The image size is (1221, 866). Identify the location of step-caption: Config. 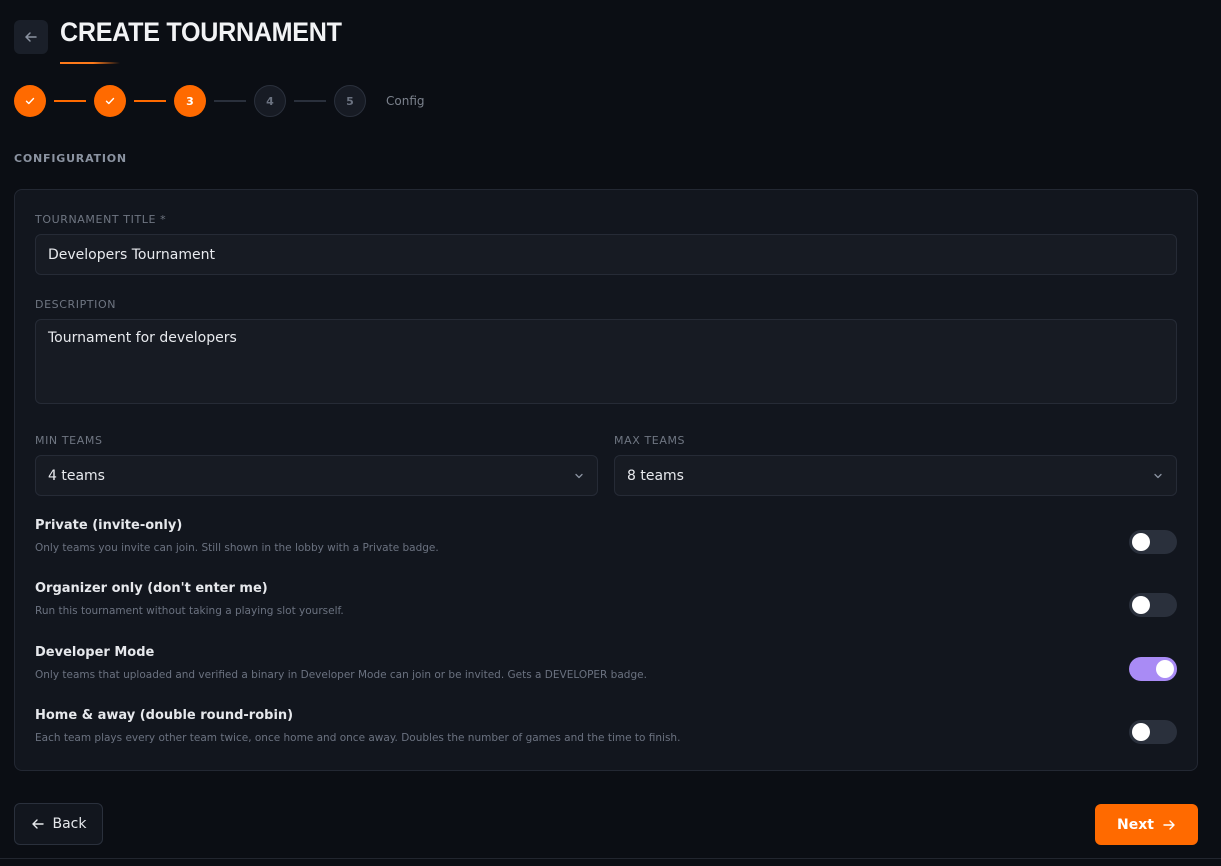
(405, 101).